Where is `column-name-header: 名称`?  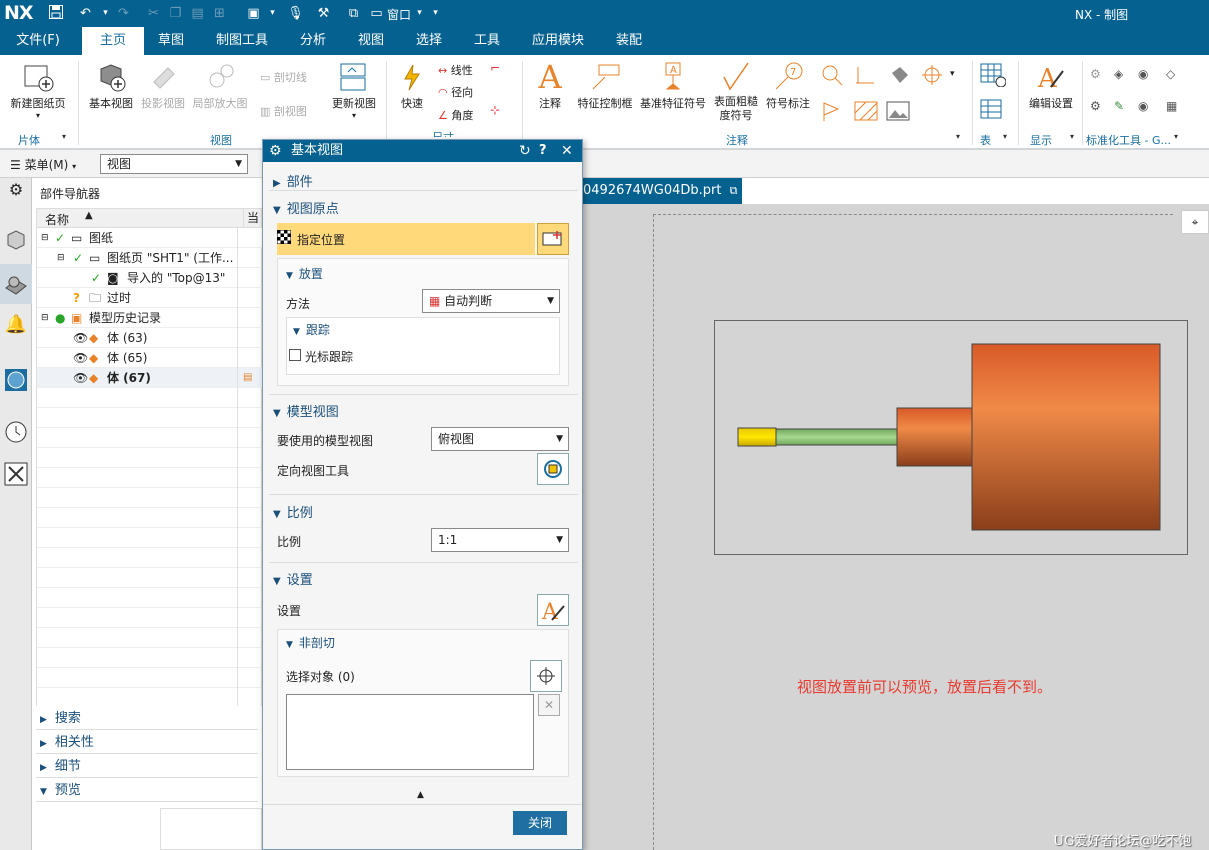 column-name-header: 名称 is located at coordinates (57, 219).